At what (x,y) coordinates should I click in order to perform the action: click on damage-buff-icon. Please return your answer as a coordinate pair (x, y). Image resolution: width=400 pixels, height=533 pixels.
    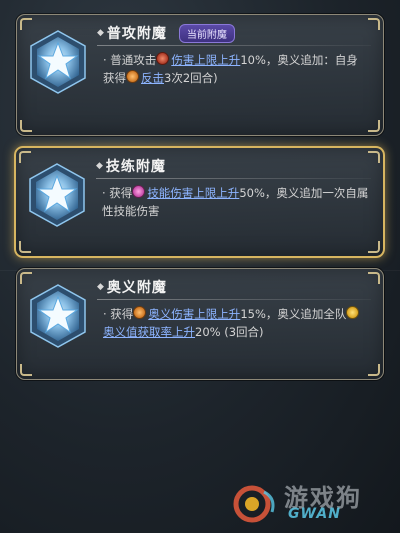
    Looking at the image, I should click on (163, 58).